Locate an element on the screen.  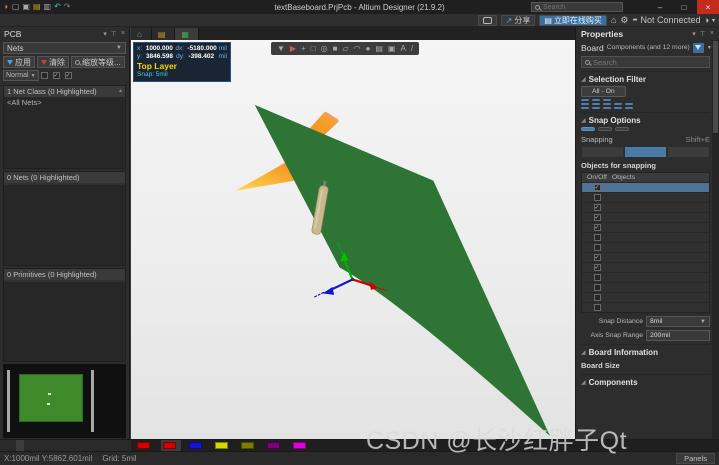
filter-texts-button is located at coordinates (607, 108).